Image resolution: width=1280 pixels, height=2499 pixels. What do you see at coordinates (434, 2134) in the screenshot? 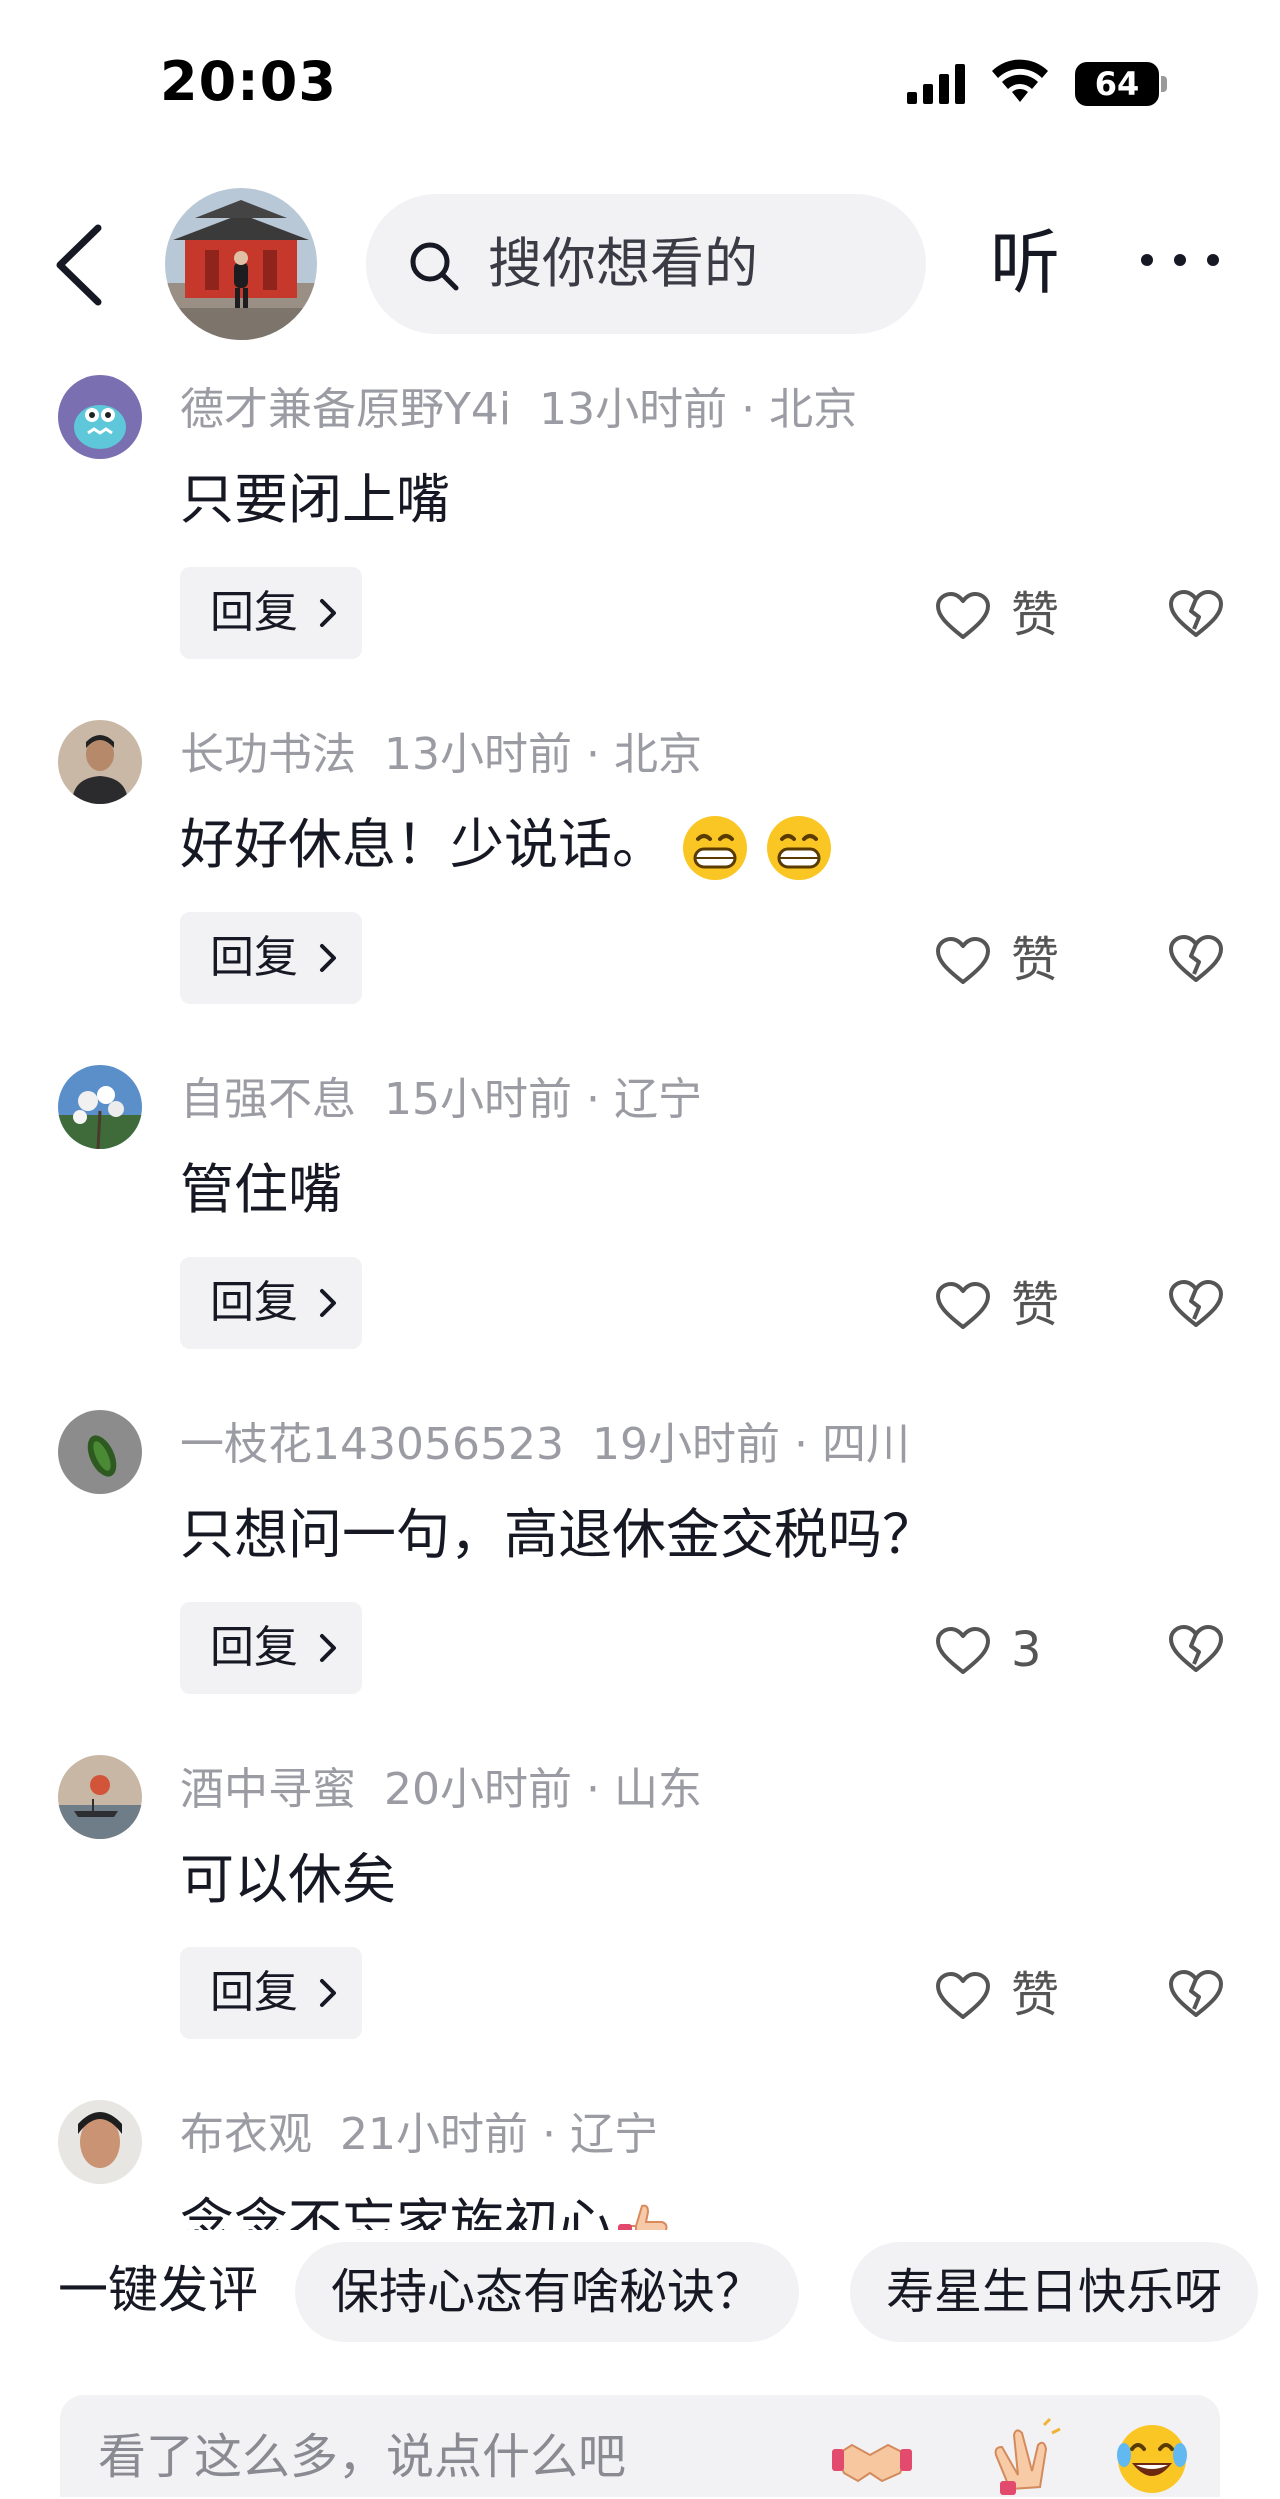
I see `comment-time: 21小时前` at bounding box center [434, 2134].